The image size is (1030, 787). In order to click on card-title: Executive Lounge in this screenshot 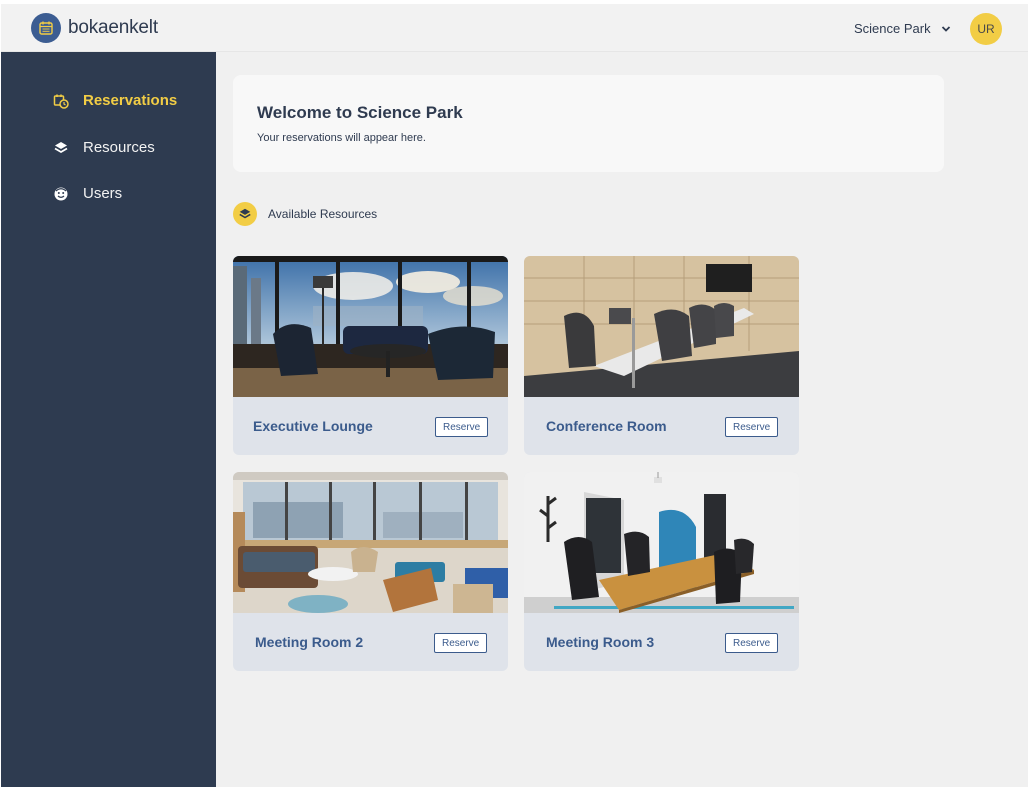, I will do `click(313, 426)`.